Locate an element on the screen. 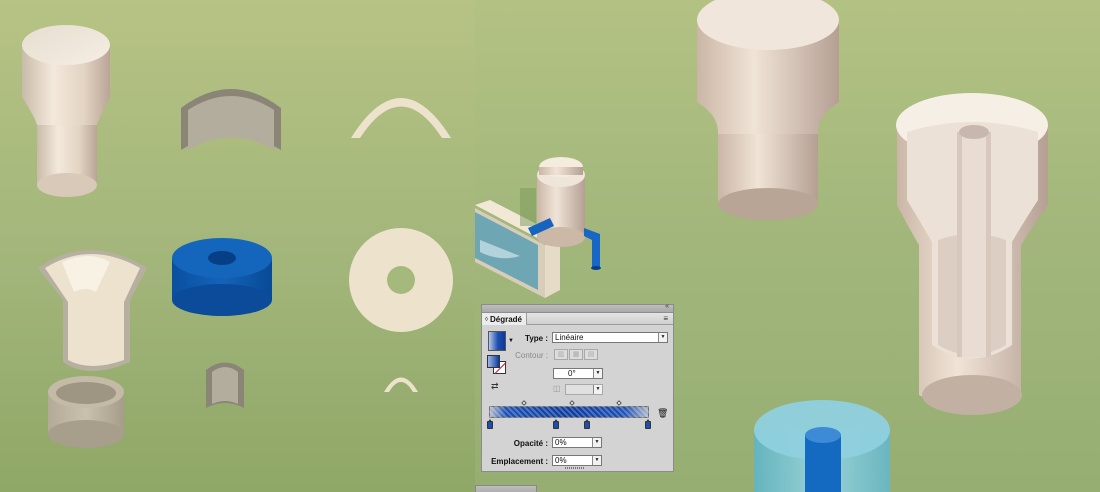 The width and height of the screenshot is (1100, 492). half-pipe-shape is located at coordinates (231, 119).